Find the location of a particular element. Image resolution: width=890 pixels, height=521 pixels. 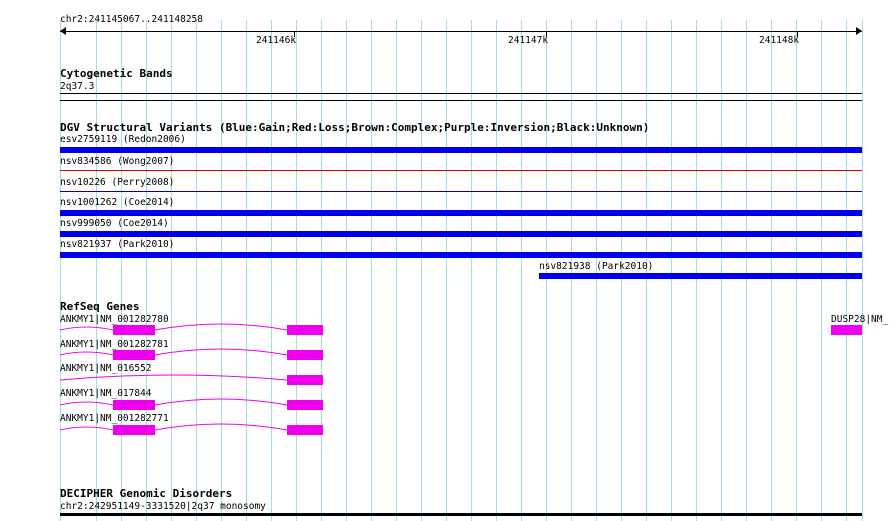

gene-model-dusp28 is located at coordinates (846, 330).